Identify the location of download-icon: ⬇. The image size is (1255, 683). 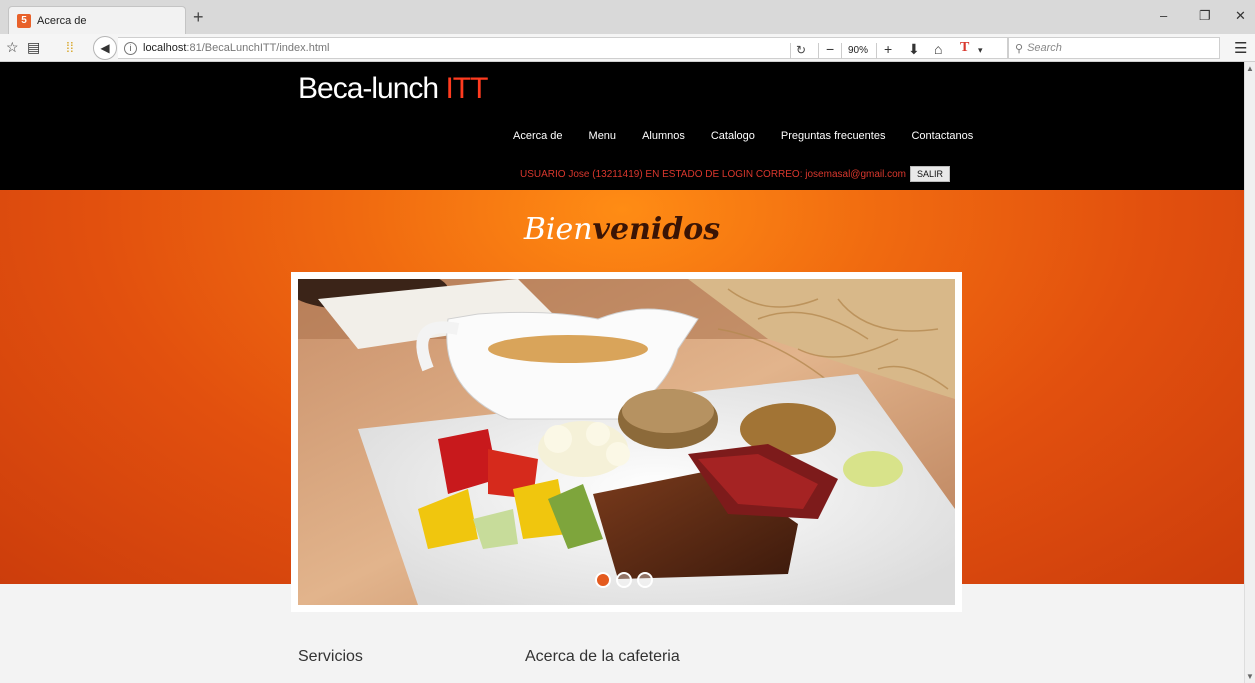
(914, 49).